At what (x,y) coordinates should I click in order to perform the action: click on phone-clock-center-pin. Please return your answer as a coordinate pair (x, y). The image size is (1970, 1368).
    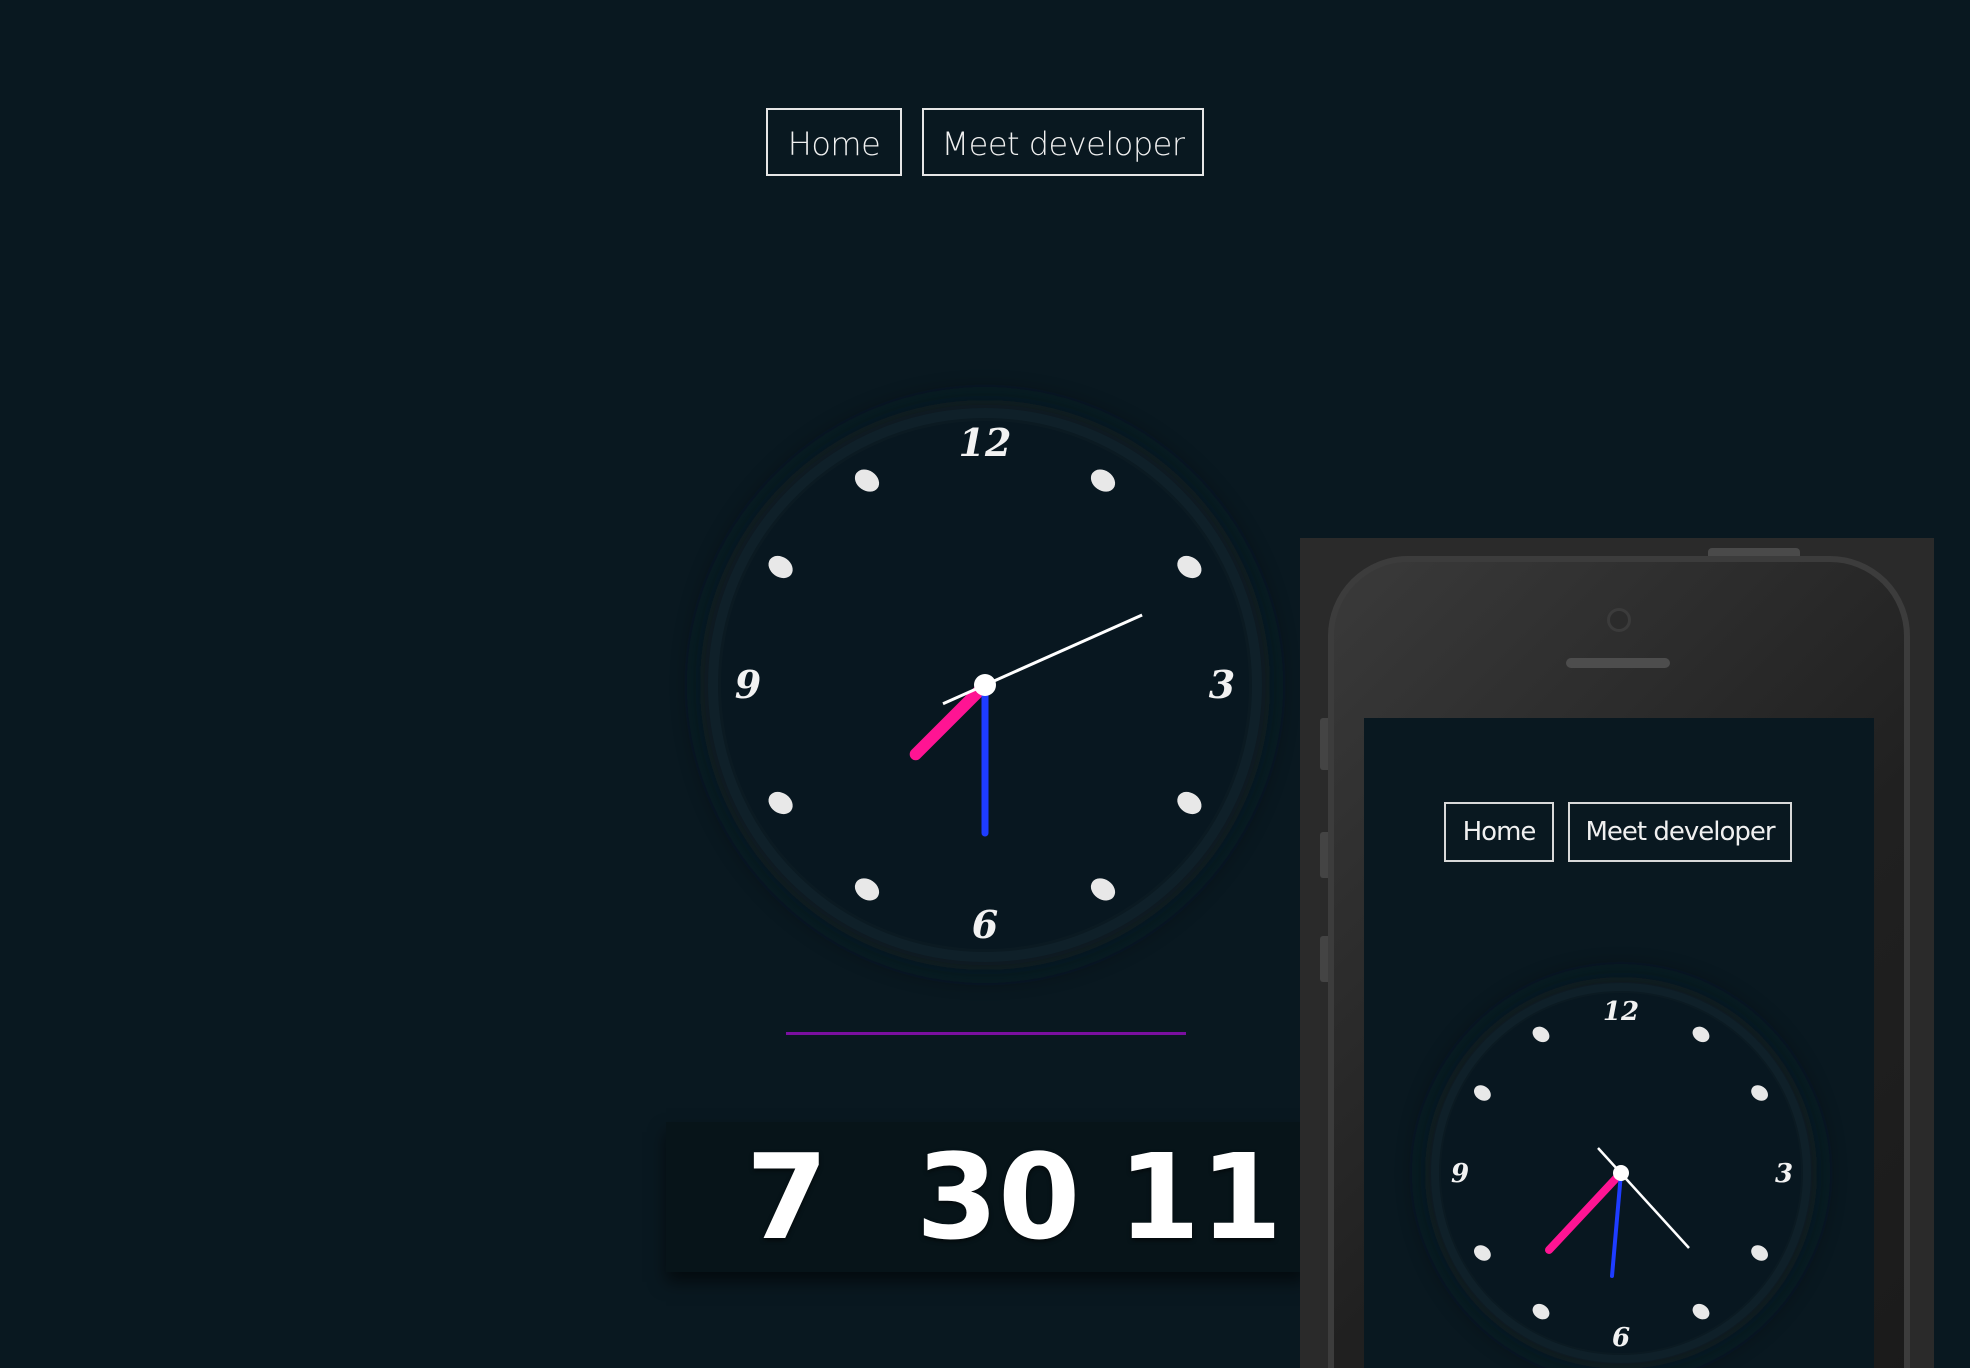
    Looking at the image, I should click on (1621, 1173).